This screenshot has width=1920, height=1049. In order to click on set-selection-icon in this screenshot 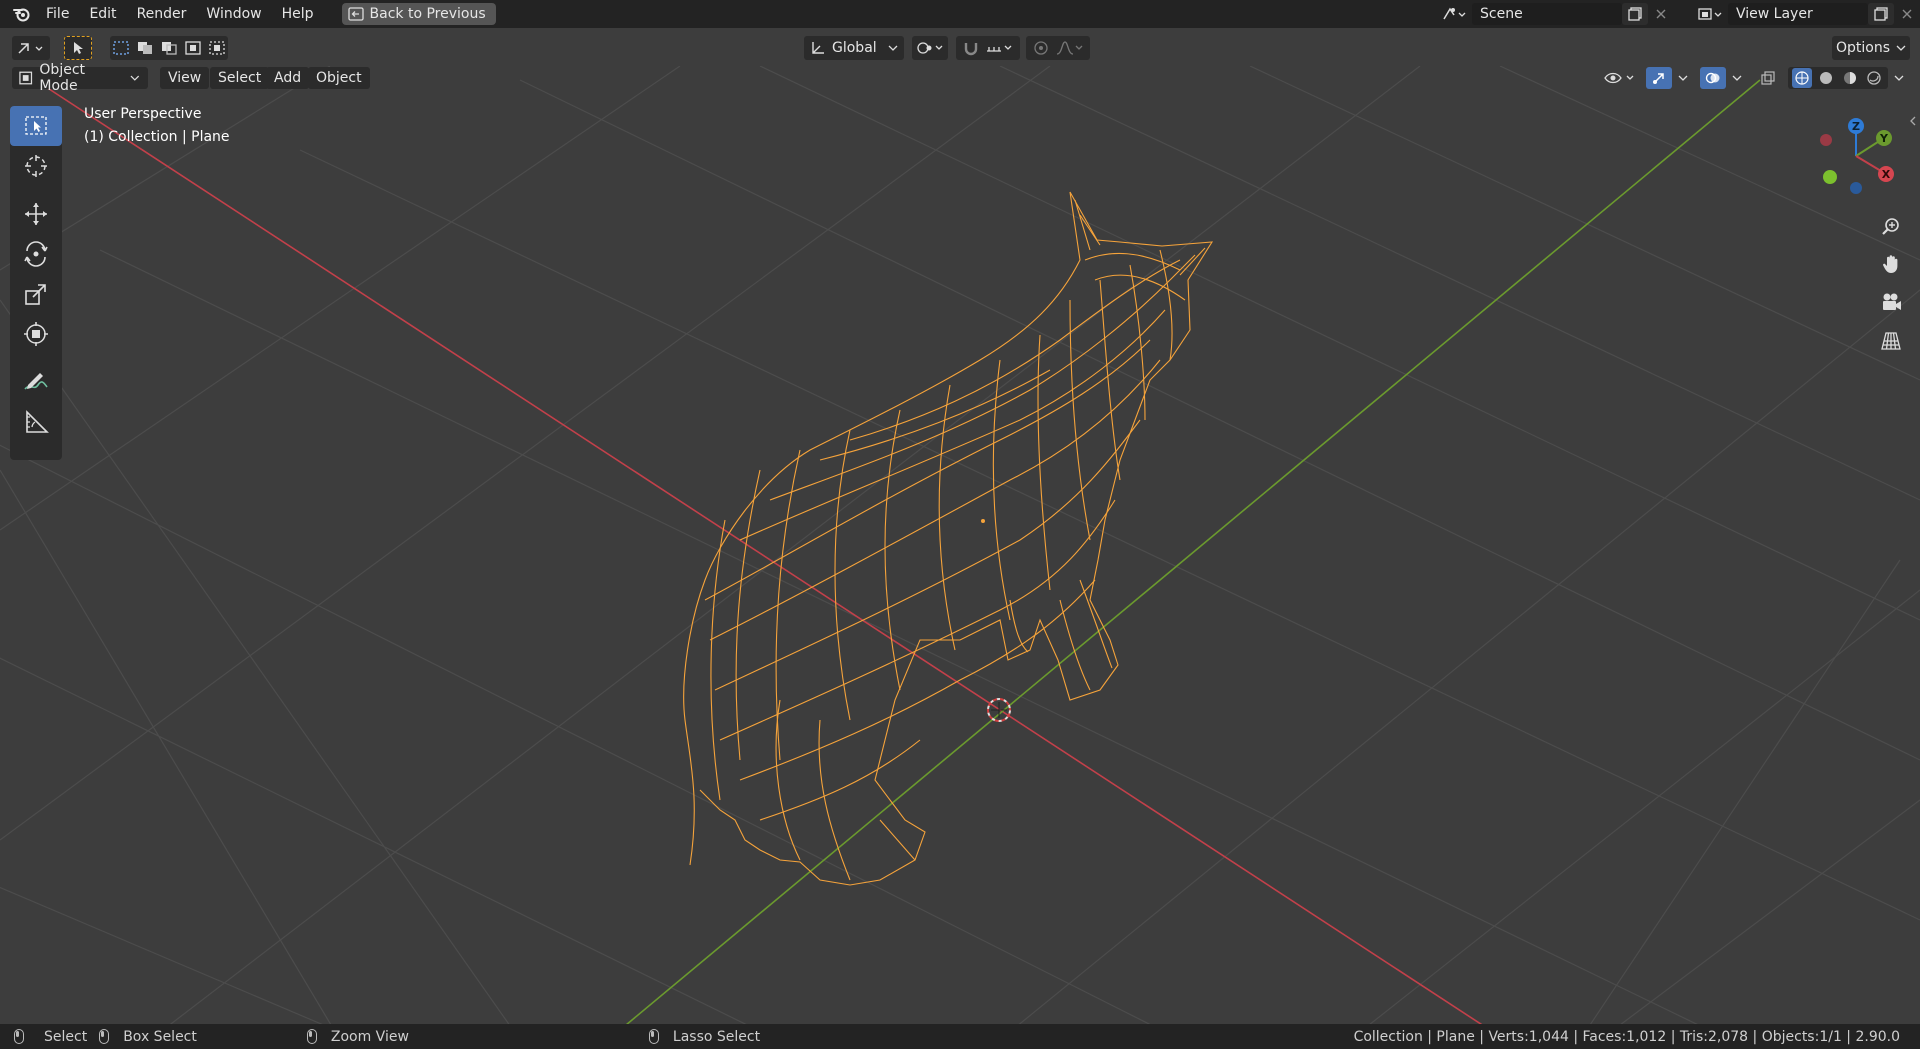, I will do `click(121, 48)`.